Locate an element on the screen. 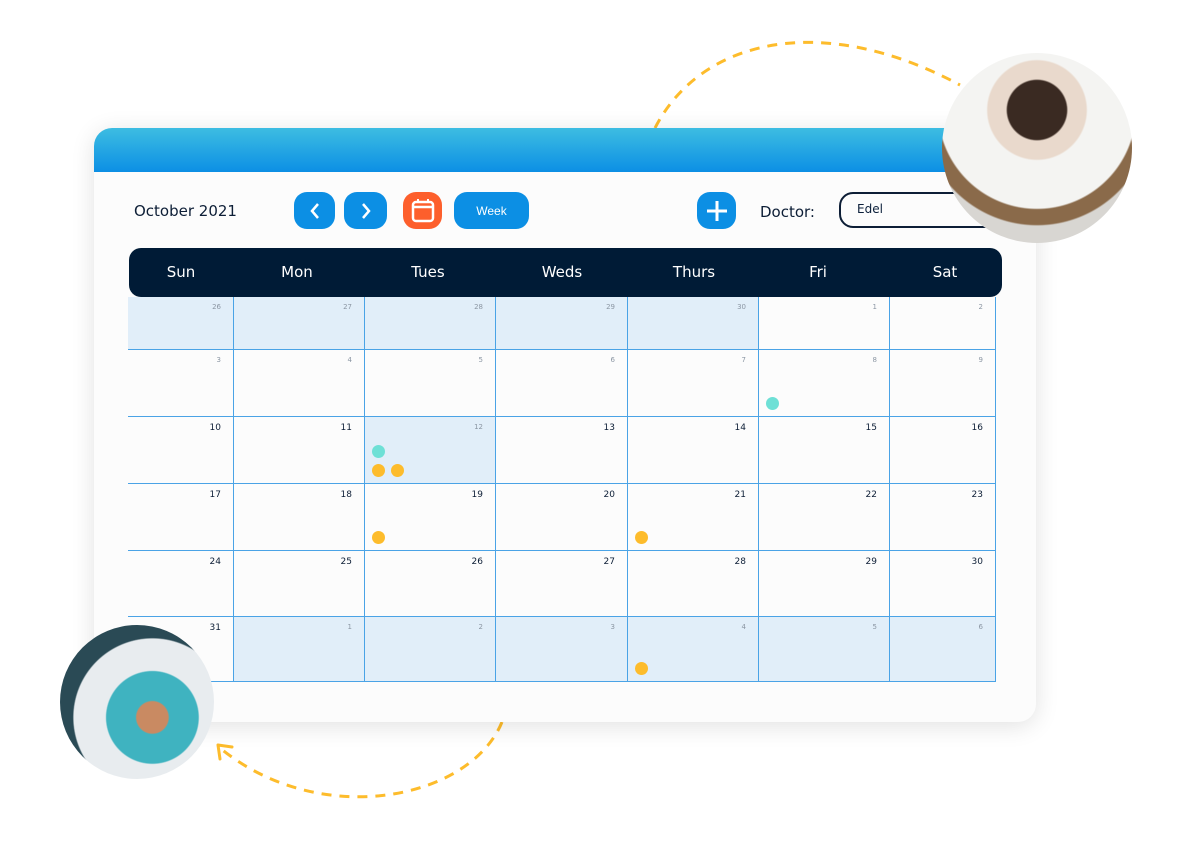 The width and height of the screenshot is (1192, 844). chevron-left-icon is located at coordinates (314, 210).